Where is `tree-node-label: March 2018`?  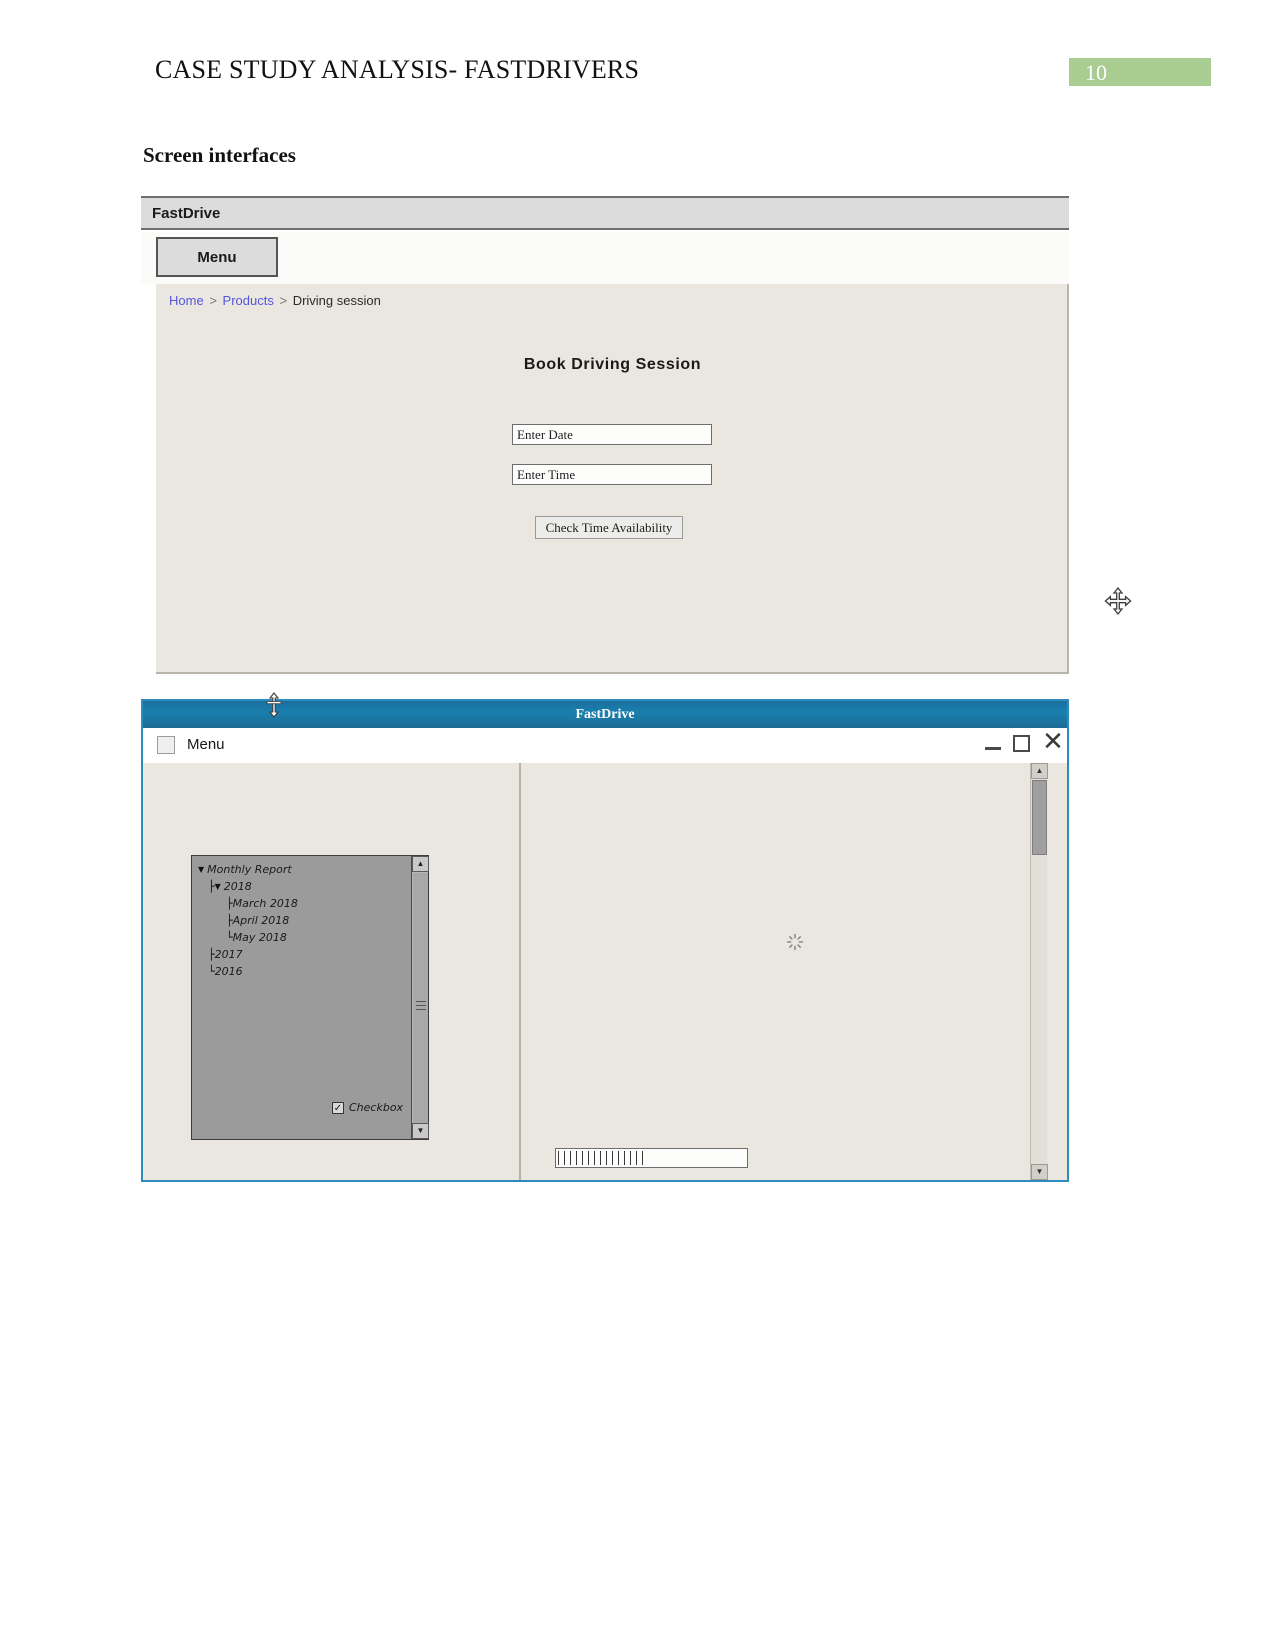 tree-node-label: March 2018 is located at coordinates (265, 903).